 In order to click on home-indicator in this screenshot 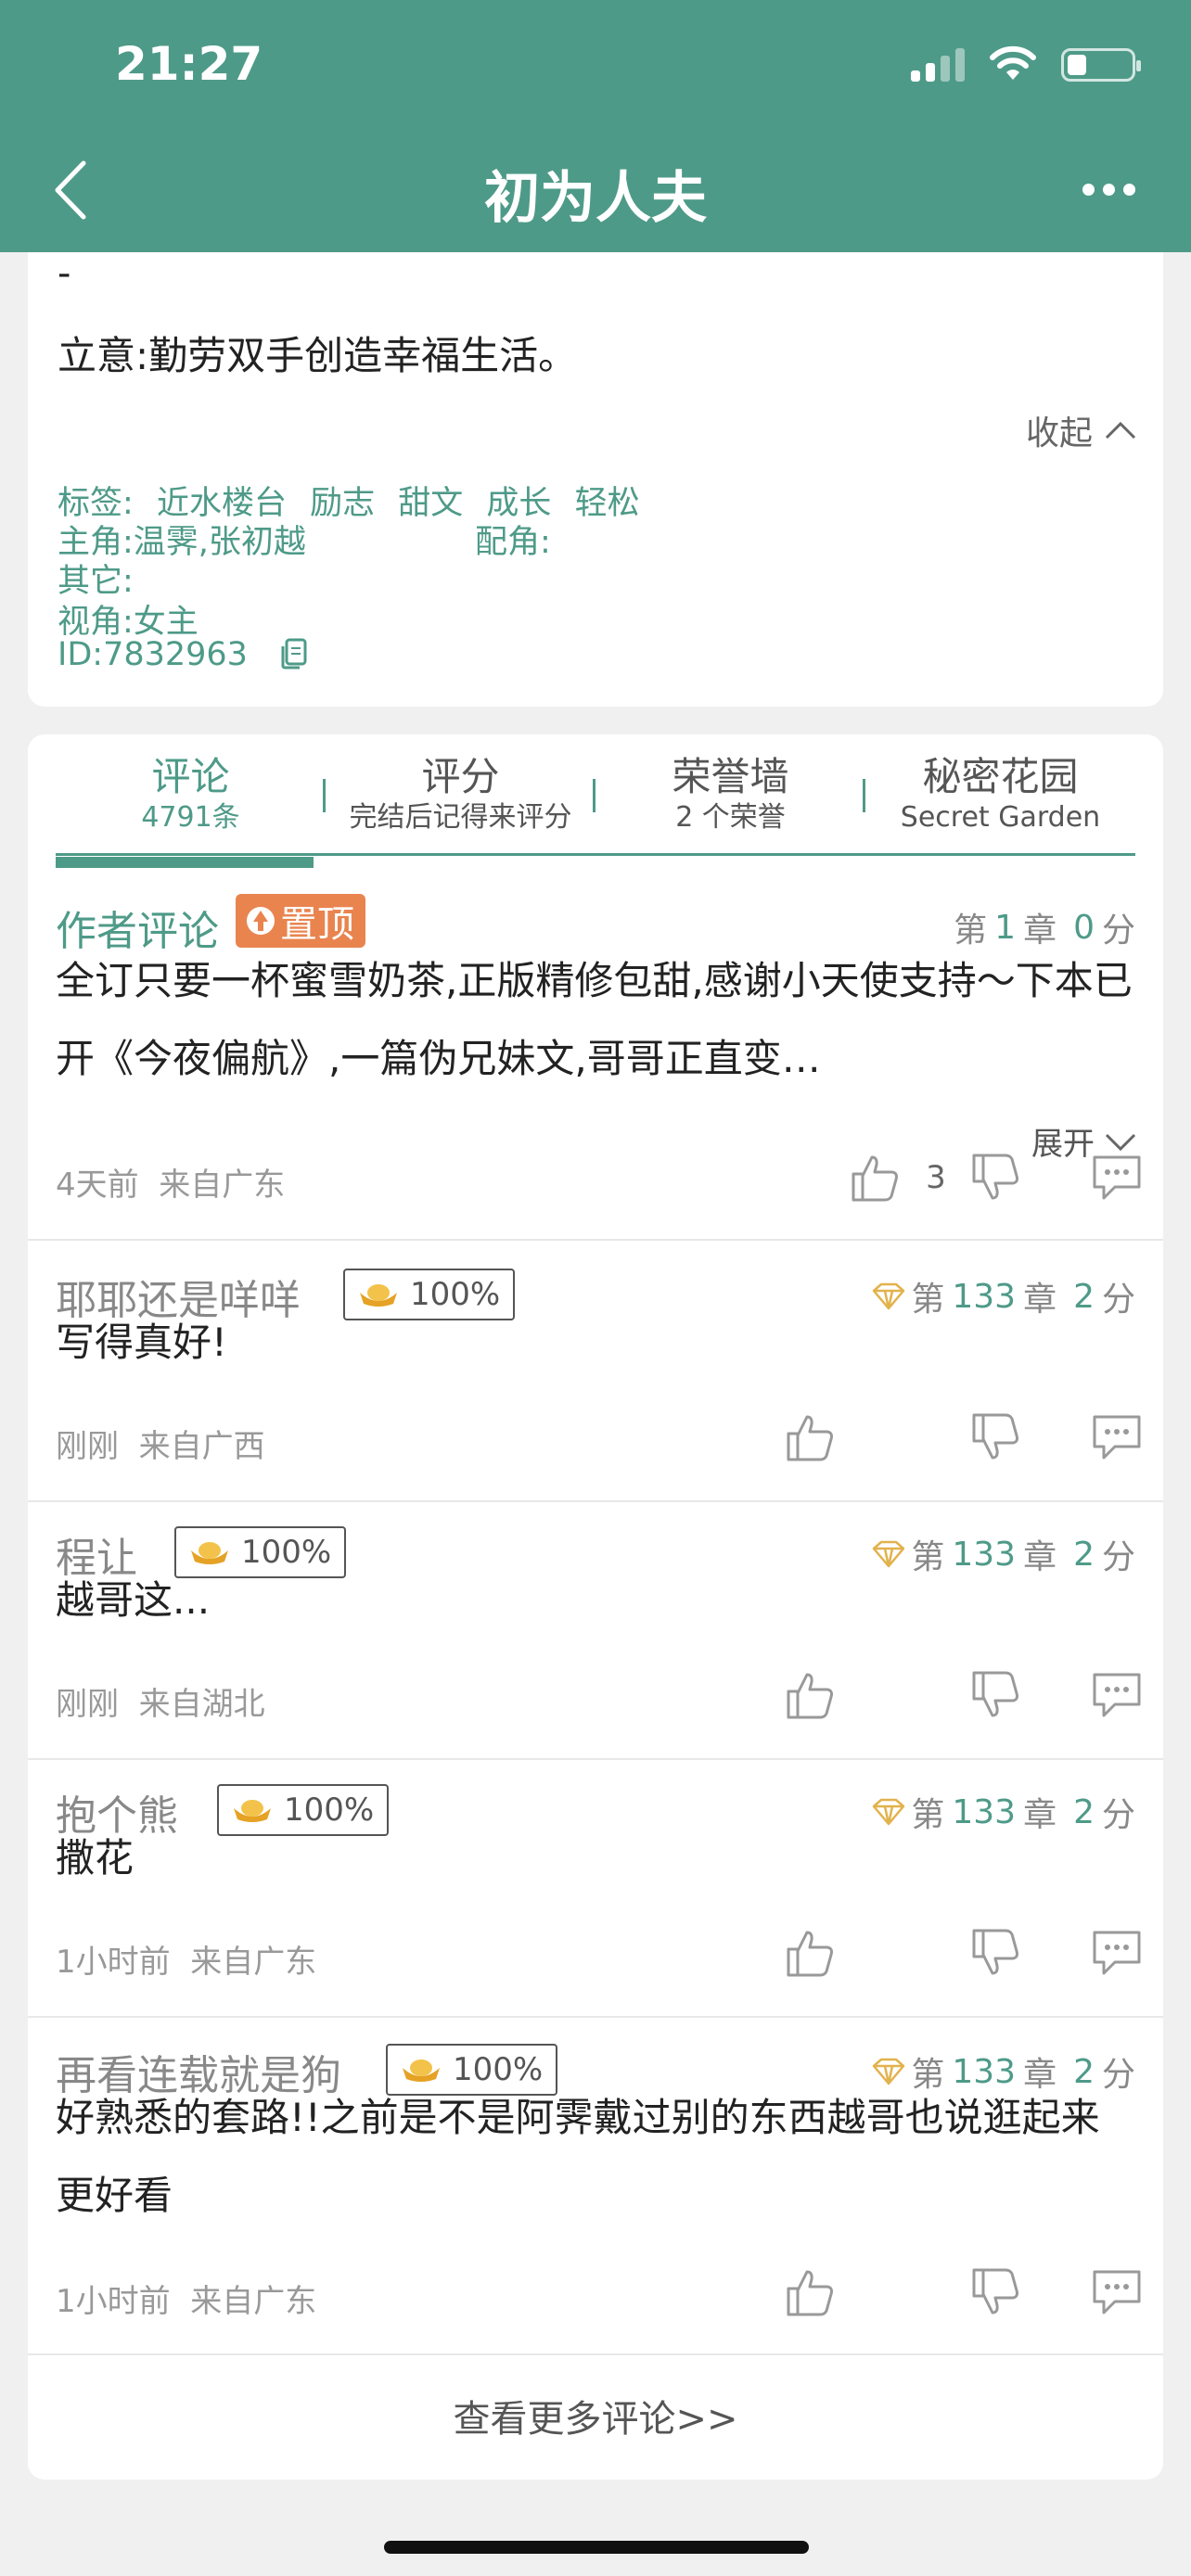, I will do `click(597, 2547)`.